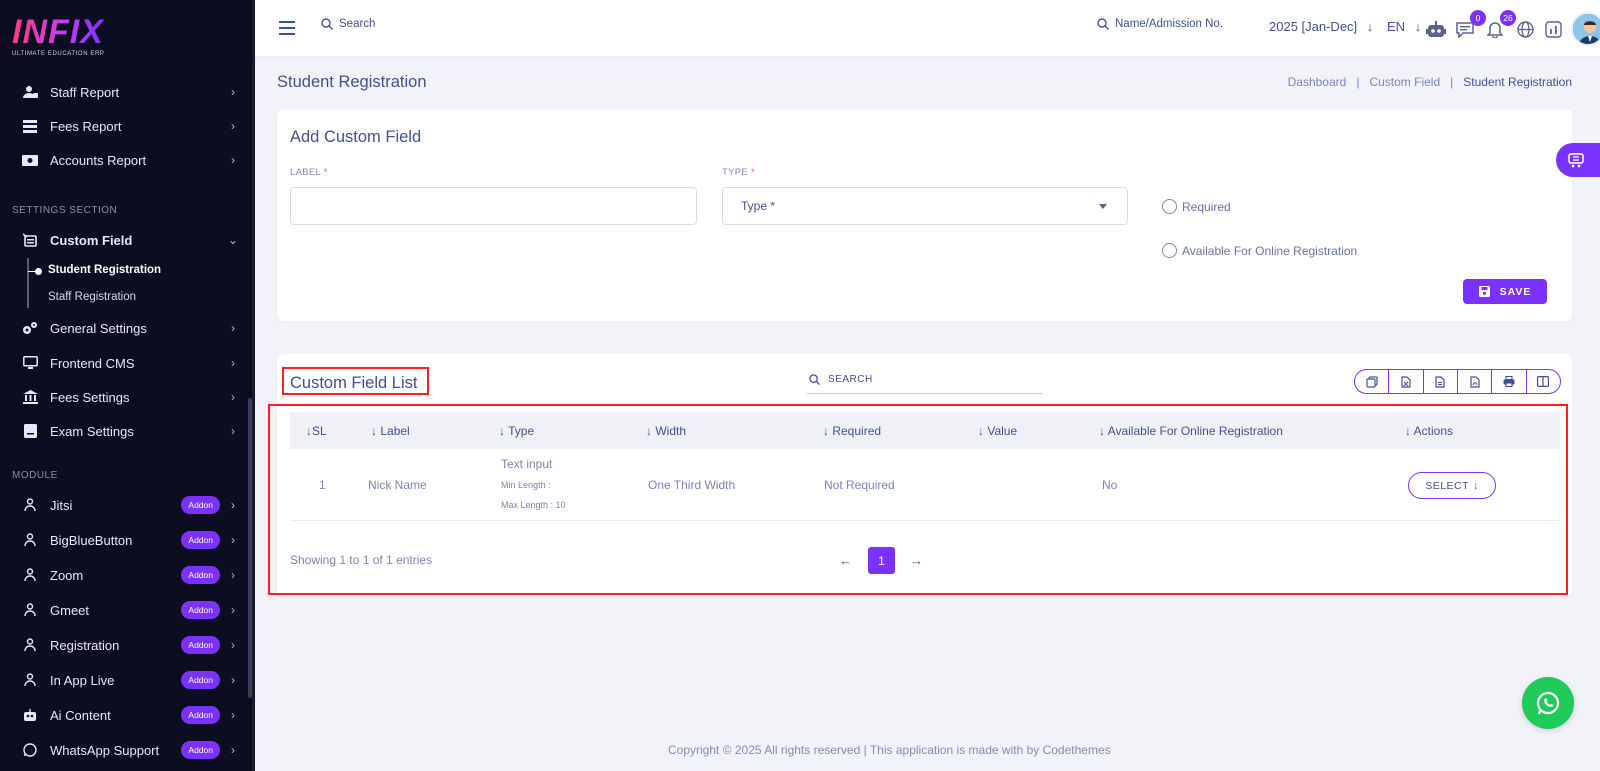 The width and height of the screenshot is (1600, 771). I want to click on sidebar-item-label: BigBlueButton, so click(91, 540).